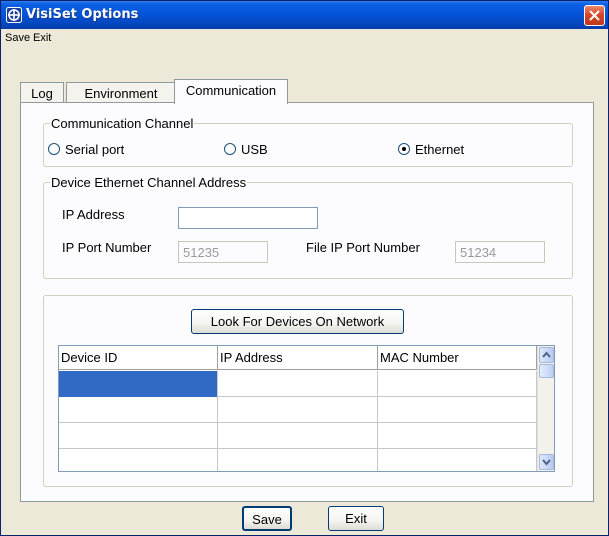 This screenshot has width=609, height=536. I want to click on look-for-devices-button: Look For Devices On Network, so click(297, 321).